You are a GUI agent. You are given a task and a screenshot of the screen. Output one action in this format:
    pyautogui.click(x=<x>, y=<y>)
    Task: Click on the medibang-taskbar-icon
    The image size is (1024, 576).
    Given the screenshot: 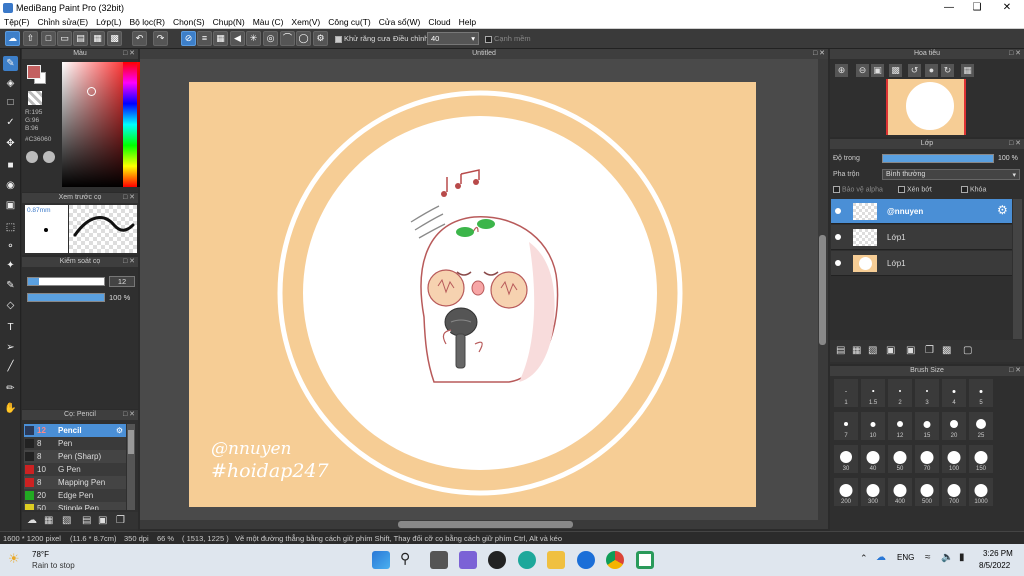 What is the action you would take?
    pyautogui.click(x=645, y=560)
    